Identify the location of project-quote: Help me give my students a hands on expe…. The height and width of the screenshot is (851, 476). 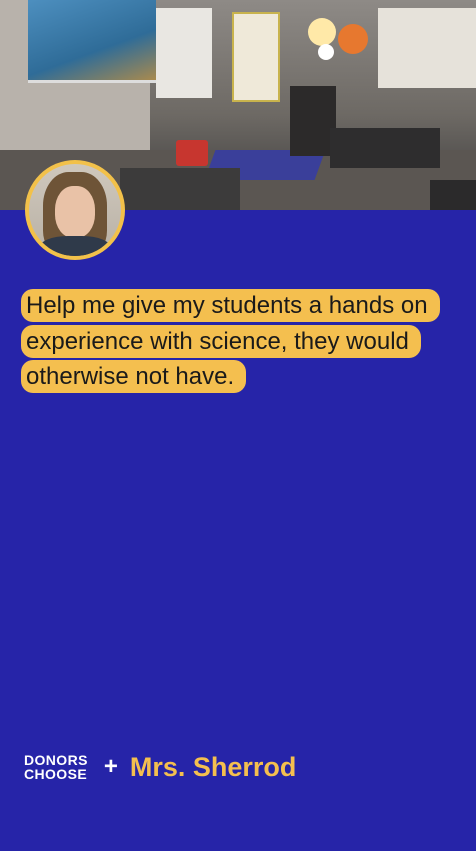
(236, 341).